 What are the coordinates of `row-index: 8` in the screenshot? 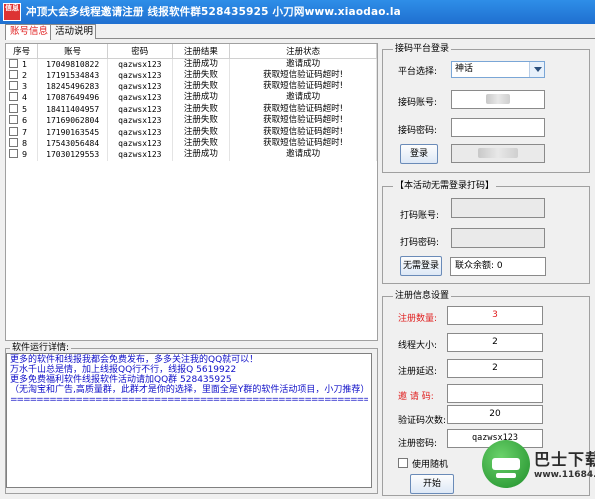 It's located at (25, 144).